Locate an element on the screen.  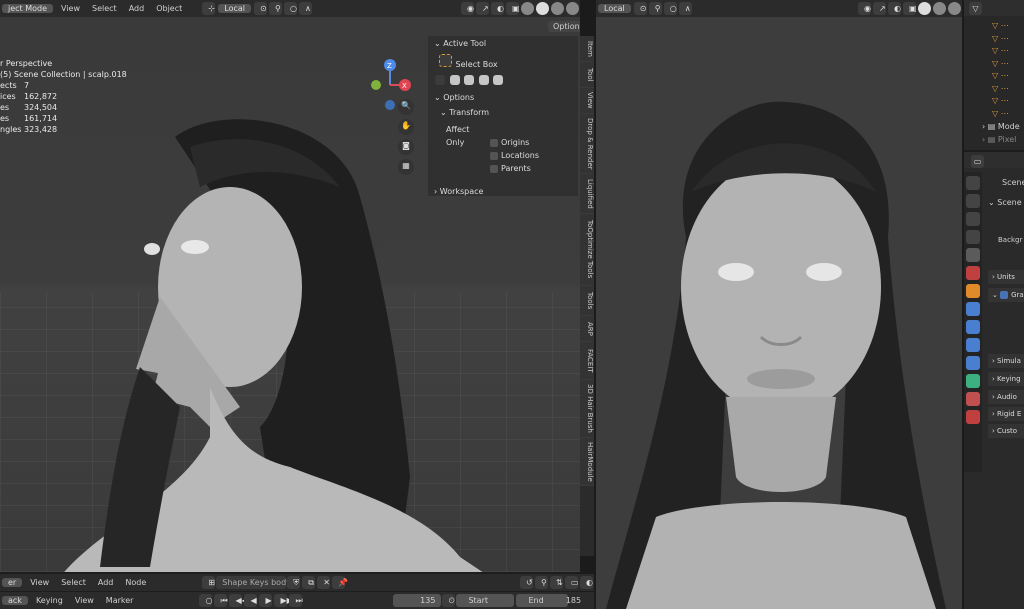
overlay-icon: ◐ is located at coordinates (497, 8).